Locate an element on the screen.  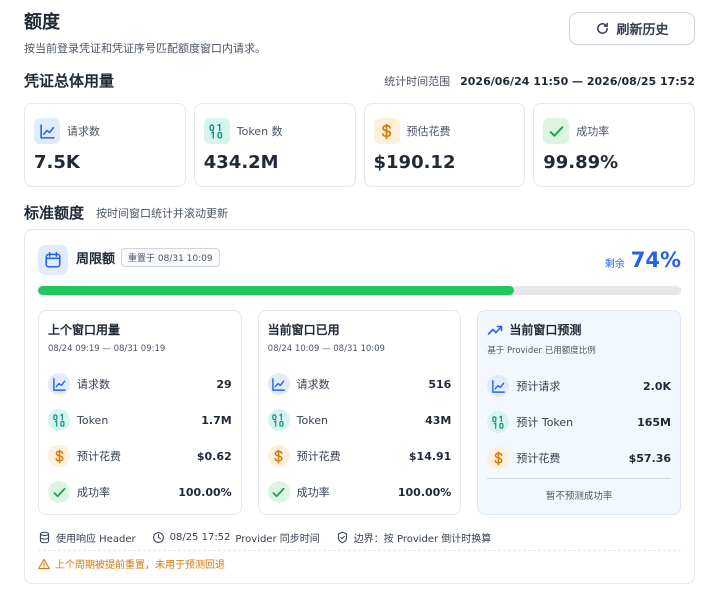
row-requests: 请求数 29 is located at coordinates (140, 384).